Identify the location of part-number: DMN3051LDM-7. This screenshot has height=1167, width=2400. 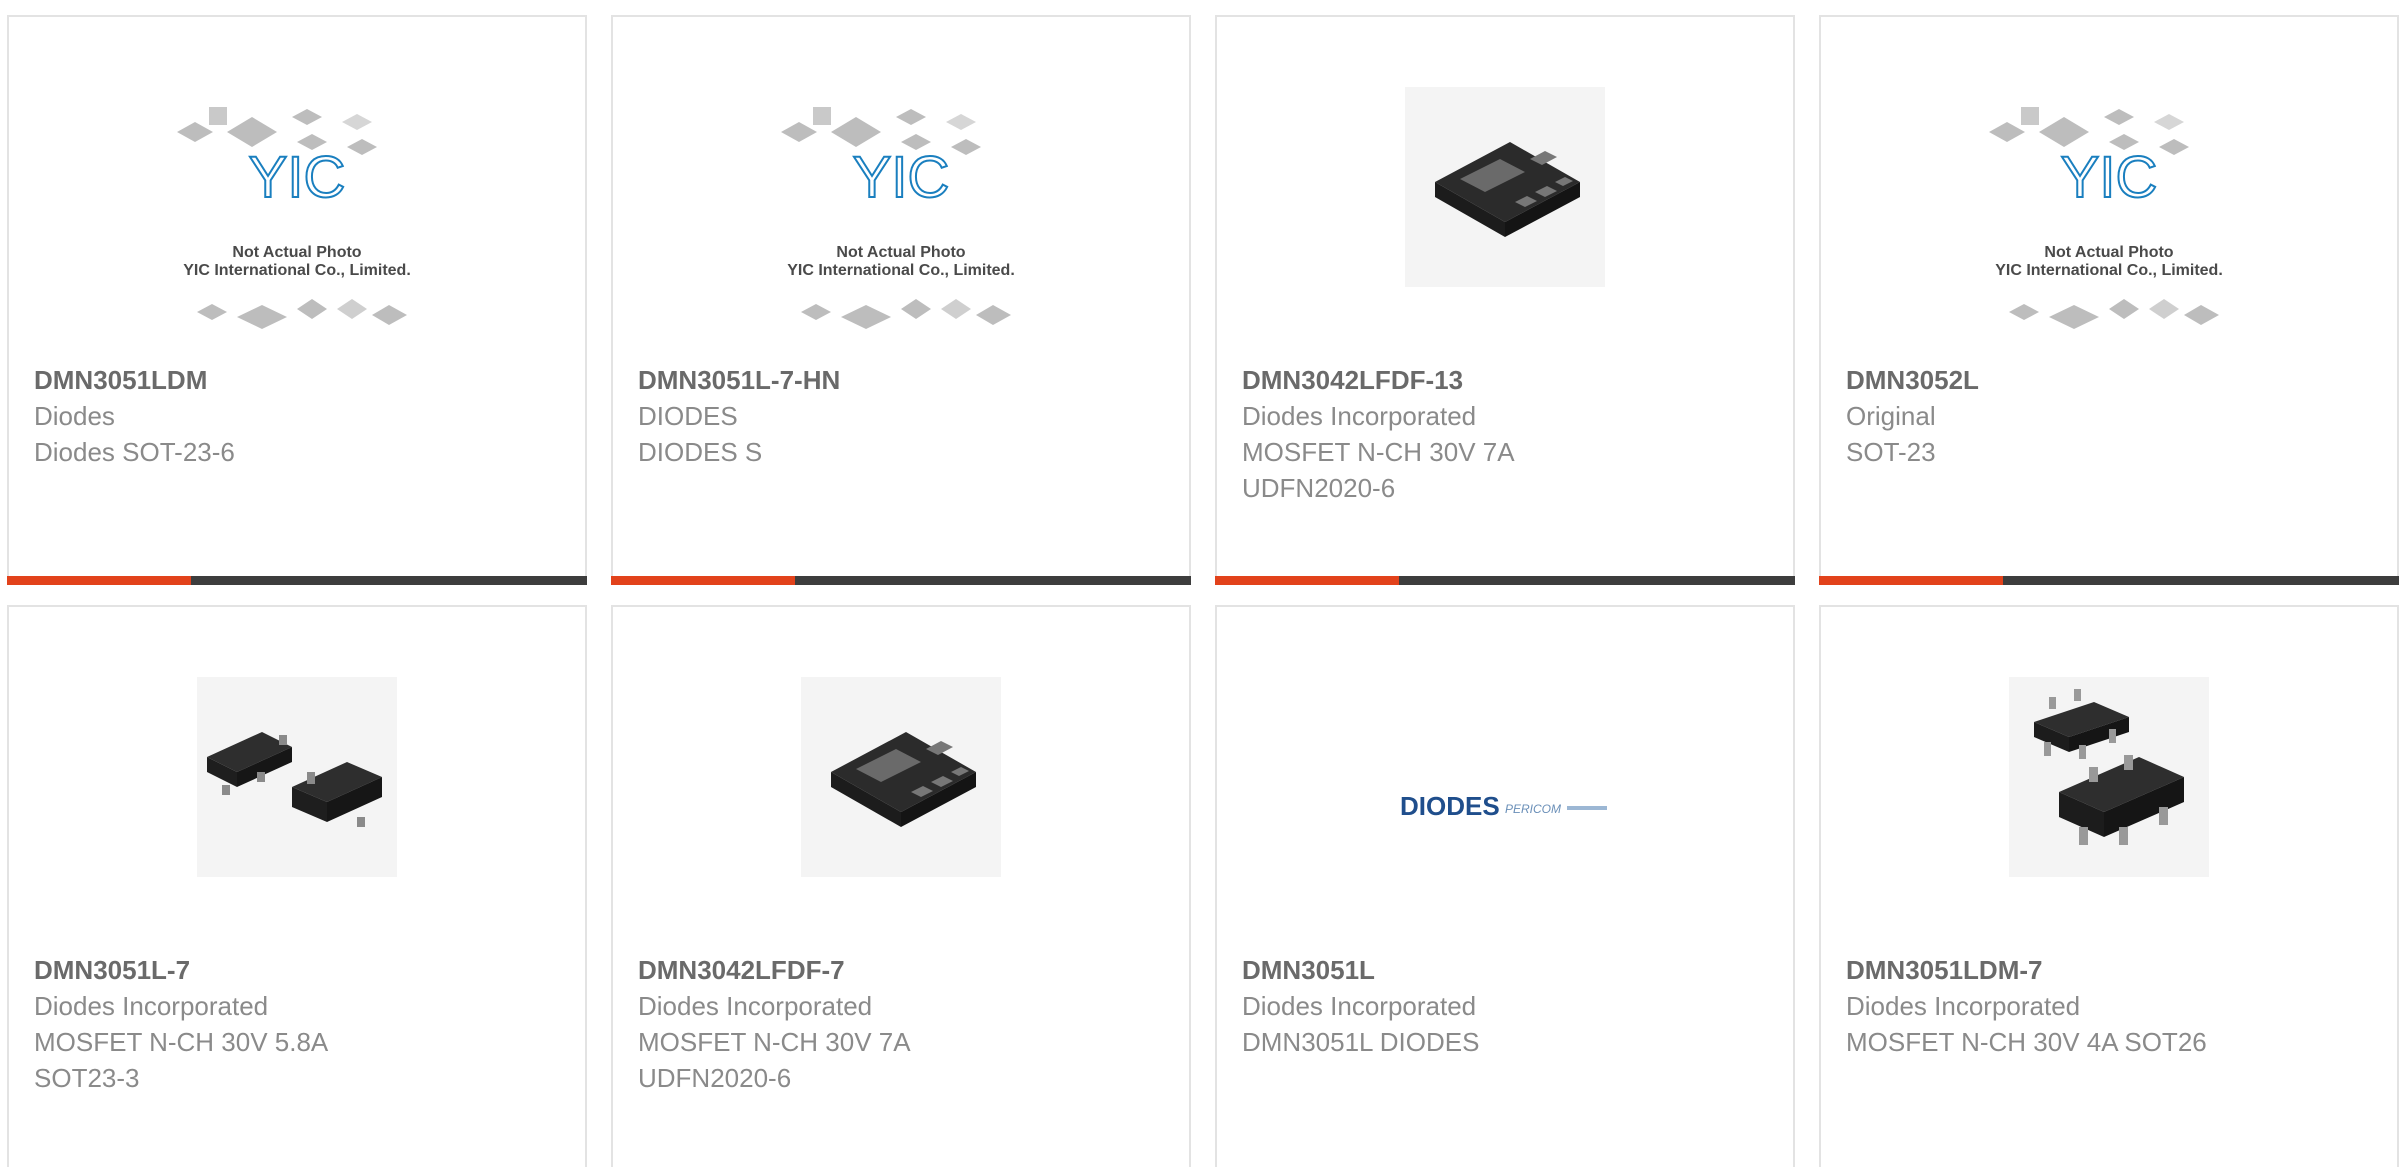
(2111, 970).